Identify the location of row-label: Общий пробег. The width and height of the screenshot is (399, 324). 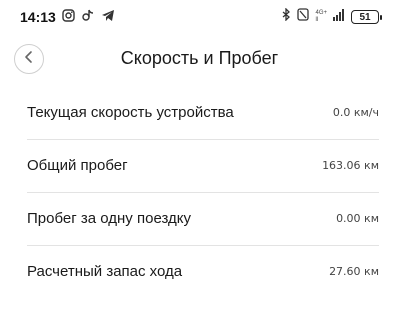
(77, 165).